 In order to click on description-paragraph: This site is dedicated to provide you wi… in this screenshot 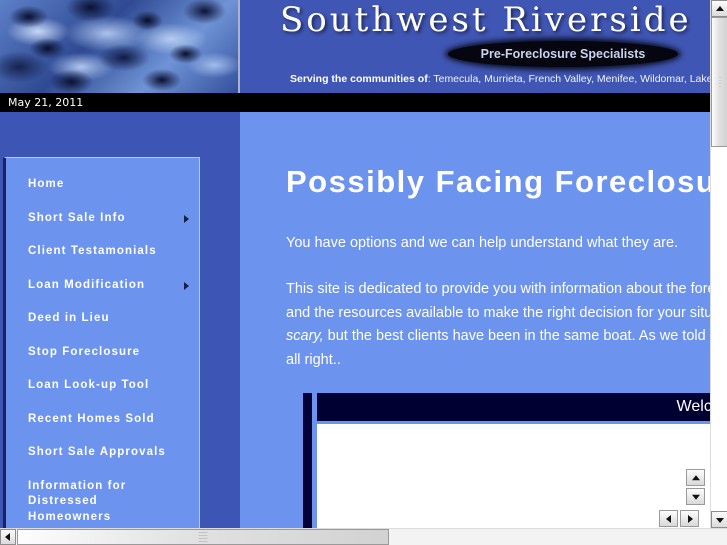, I will do `click(506, 326)`.